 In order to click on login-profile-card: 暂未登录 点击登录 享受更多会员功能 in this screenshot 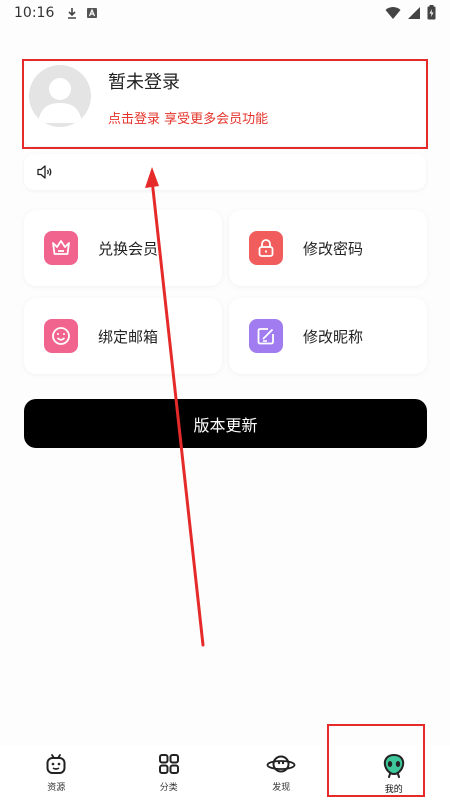, I will do `click(225, 104)`.